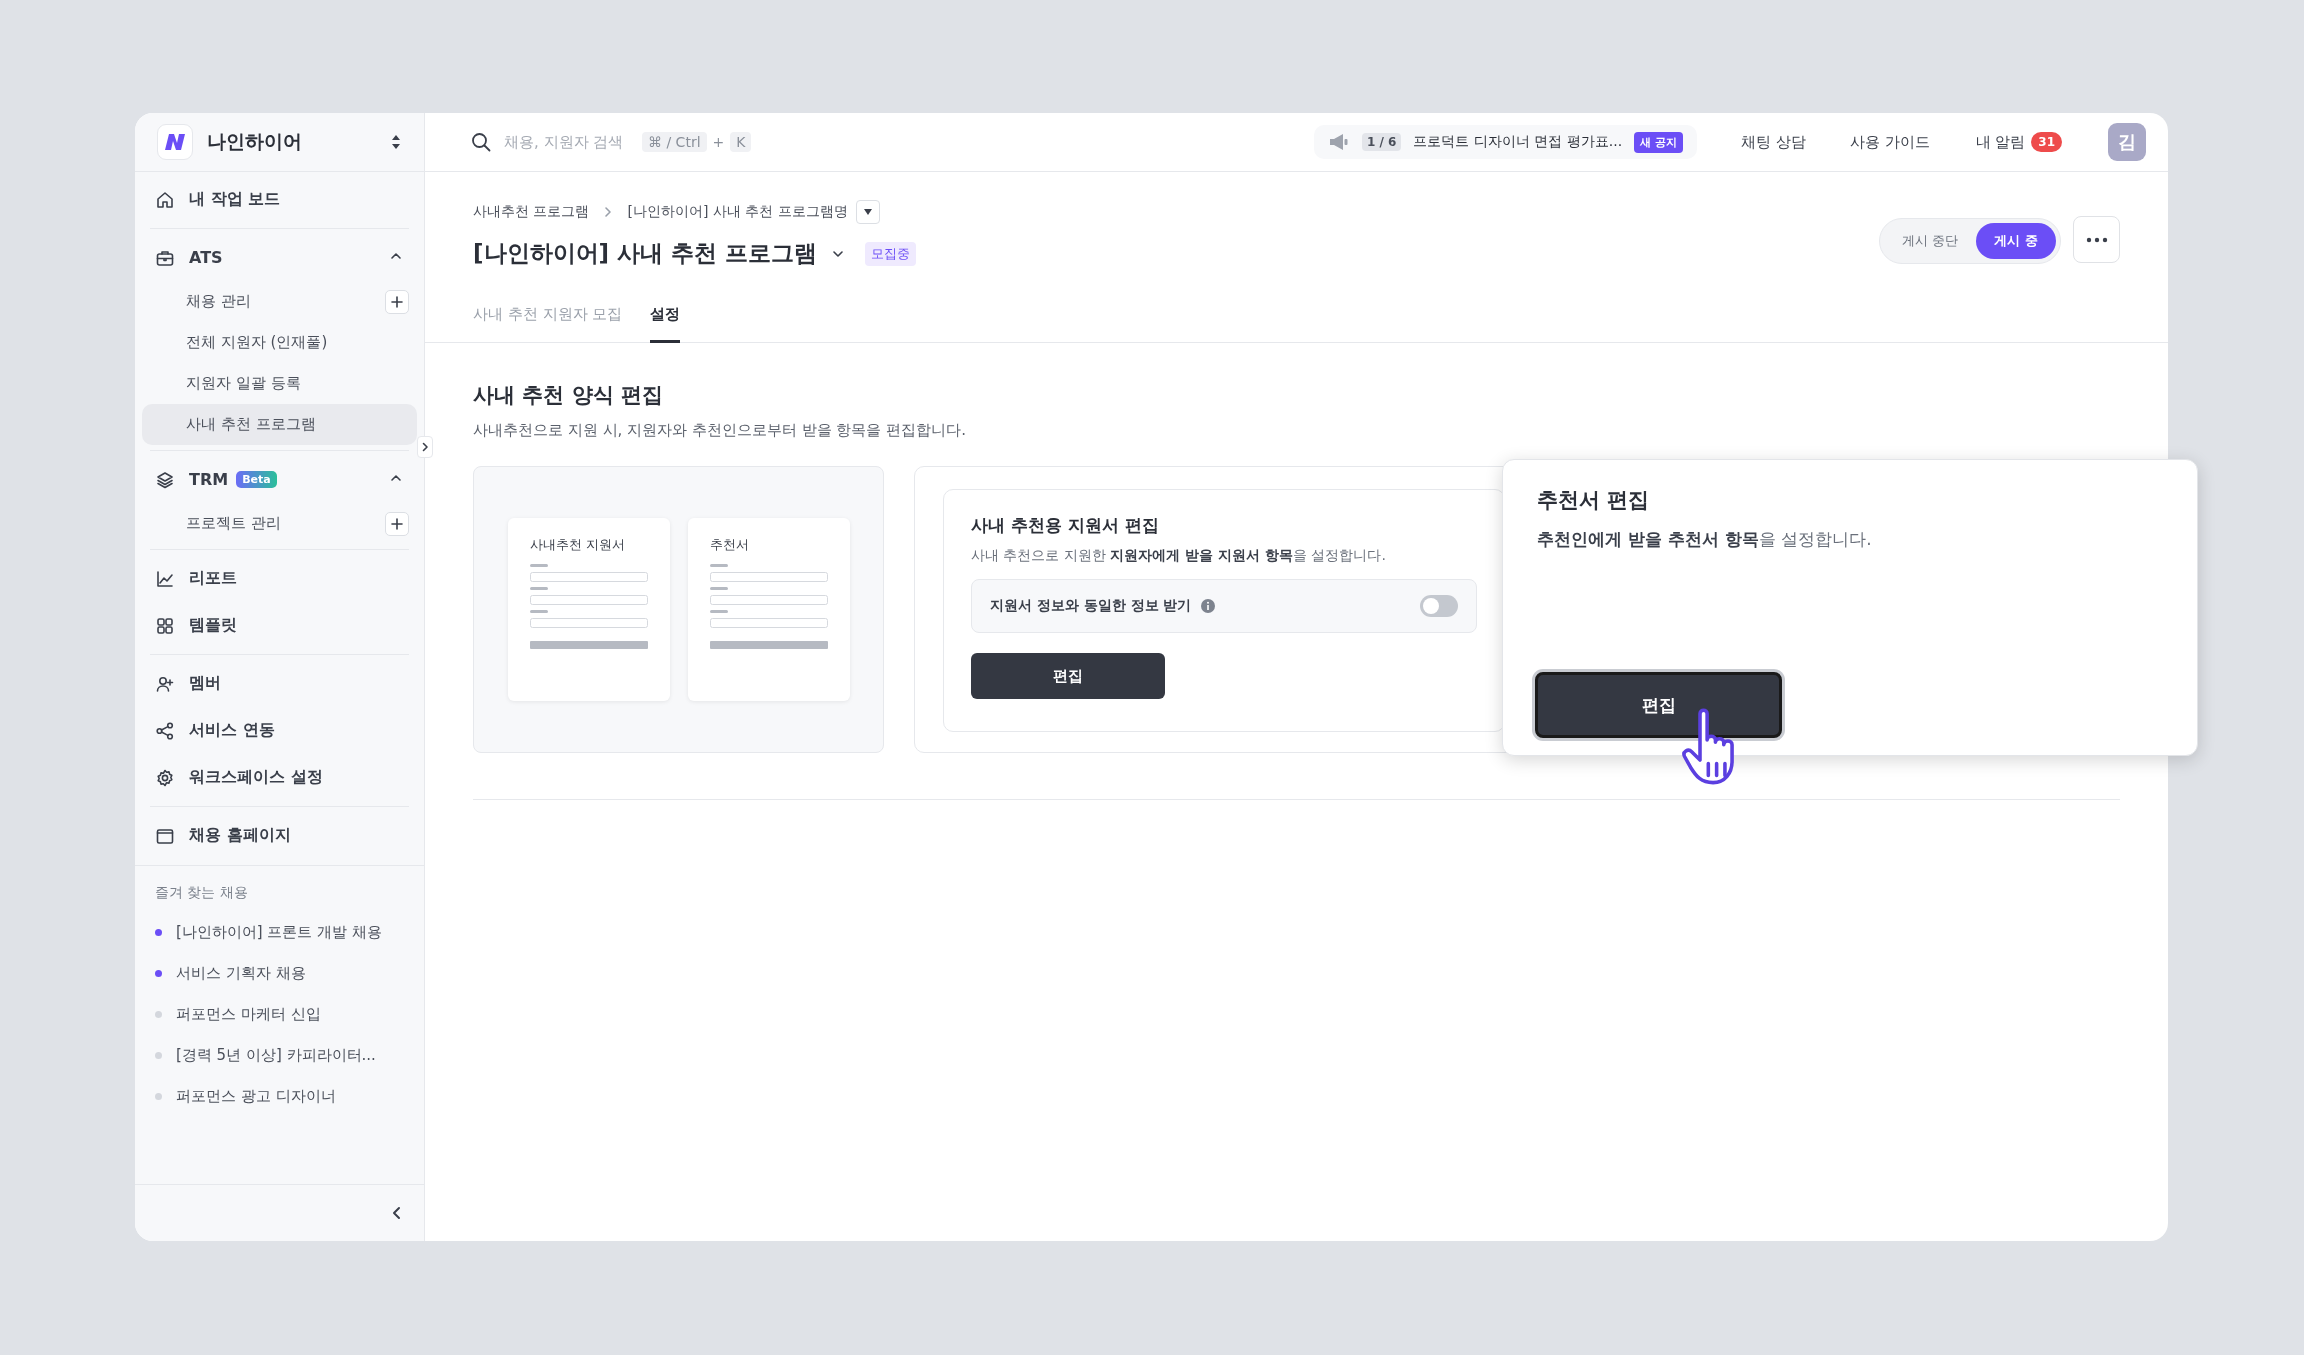  I want to click on breadcrumb-link: 사내추천 프로그램, so click(531, 212).